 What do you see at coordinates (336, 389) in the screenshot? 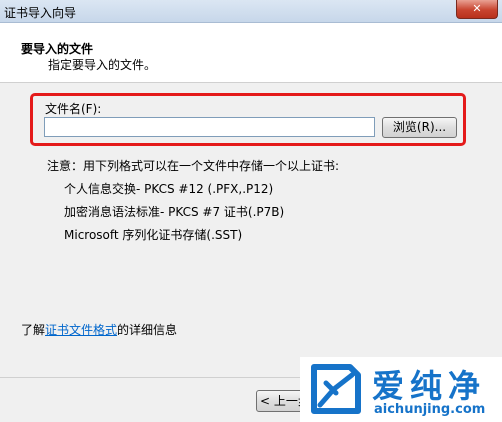
I see `aichunjing-logo-icon` at bounding box center [336, 389].